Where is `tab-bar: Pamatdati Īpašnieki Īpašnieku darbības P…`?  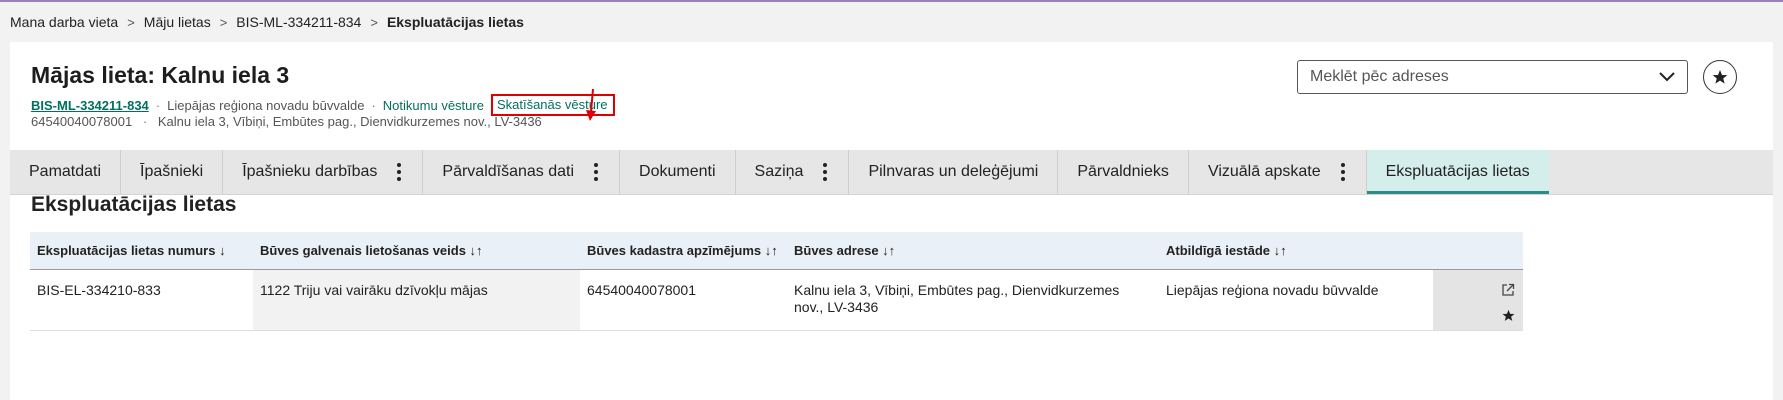
tab-bar: Pamatdati Īpašnieki Īpašnieku darbības P… is located at coordinates (891, 172).